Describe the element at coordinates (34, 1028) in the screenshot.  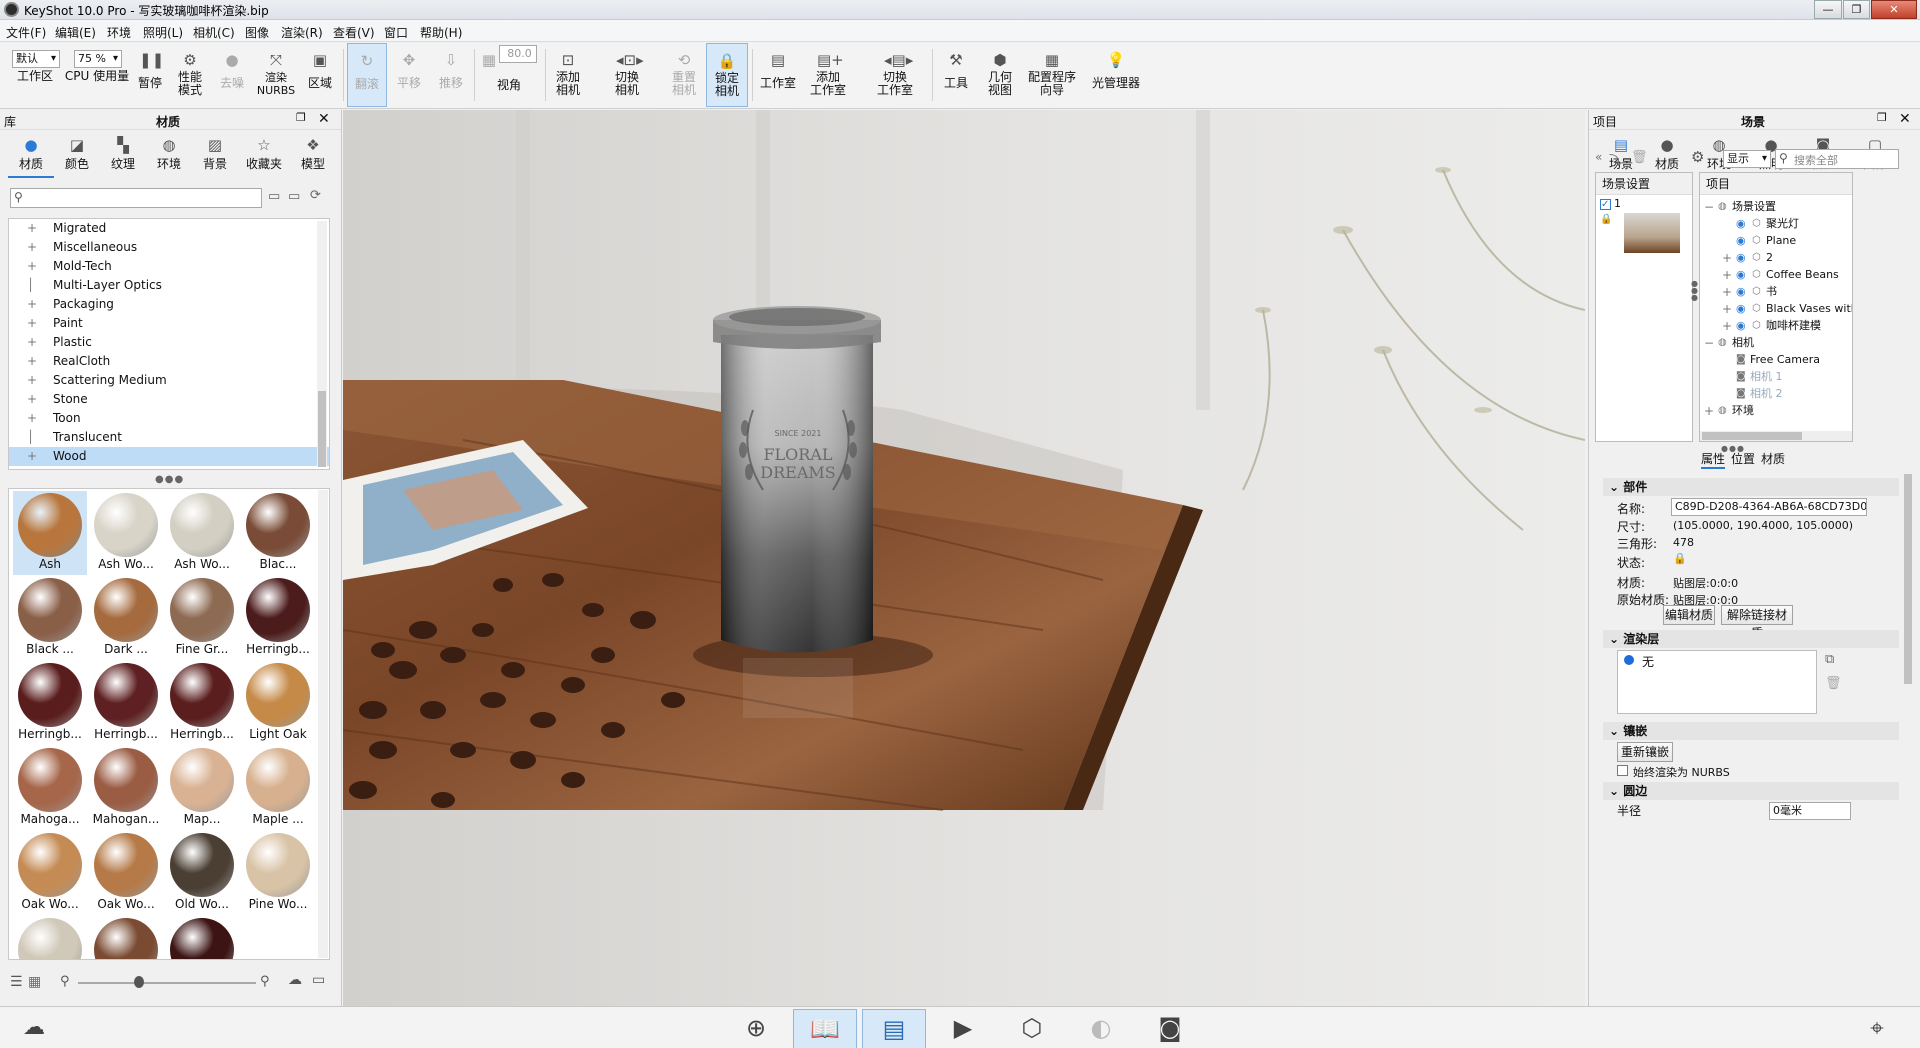
I see `cloud-library-icon: ☁` at that location.